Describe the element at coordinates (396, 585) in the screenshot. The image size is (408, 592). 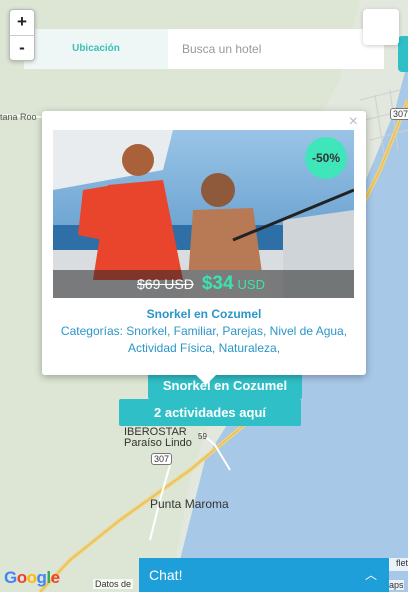
I see `maps-attribution: aps` at that location.